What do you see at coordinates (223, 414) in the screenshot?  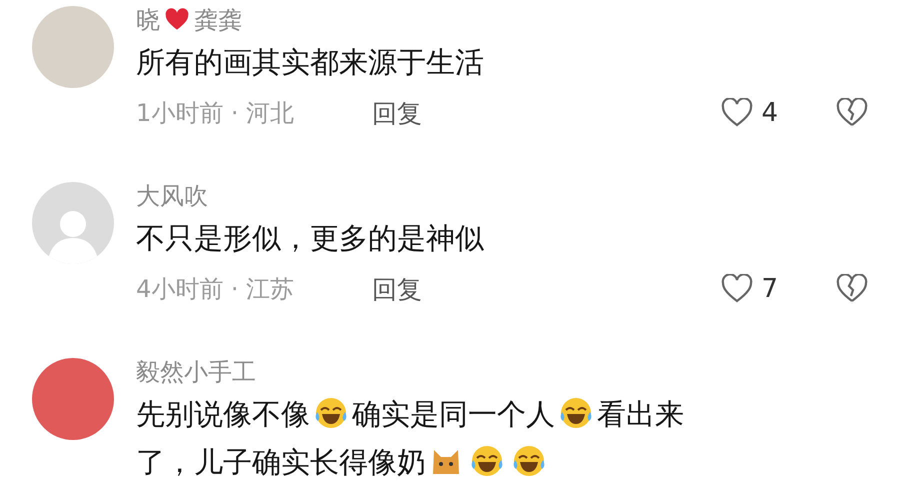 I see `comment-text: 先别说像不像` at bounding box center [223, 414].